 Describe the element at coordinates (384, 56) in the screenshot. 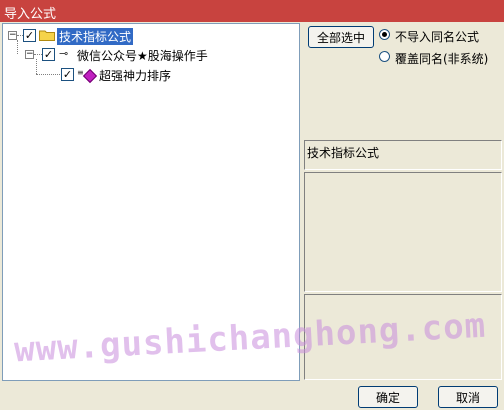

I see `radio-overwrite` at that location.